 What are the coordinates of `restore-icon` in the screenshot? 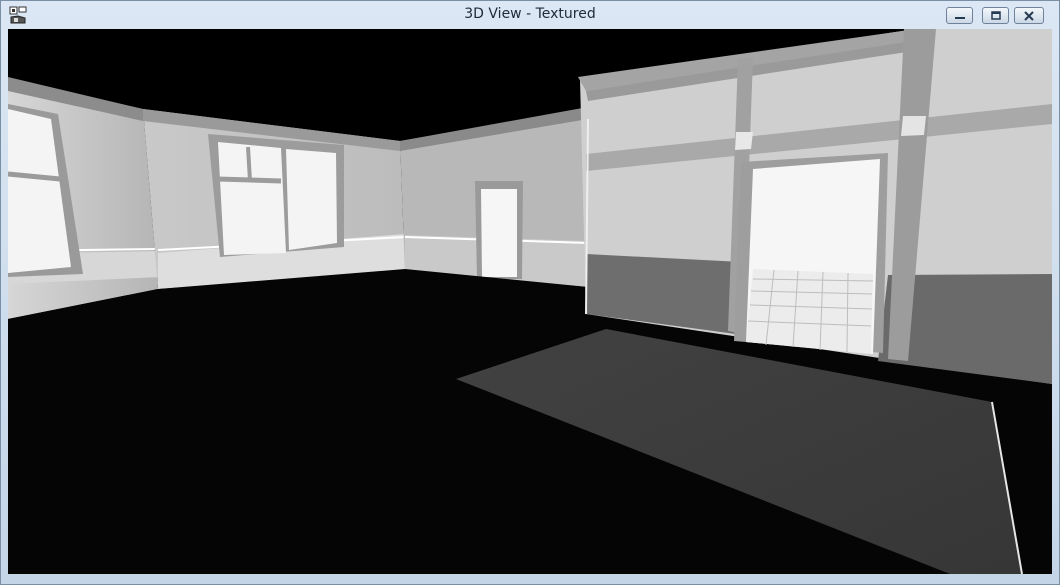 It's located at (995, 15).